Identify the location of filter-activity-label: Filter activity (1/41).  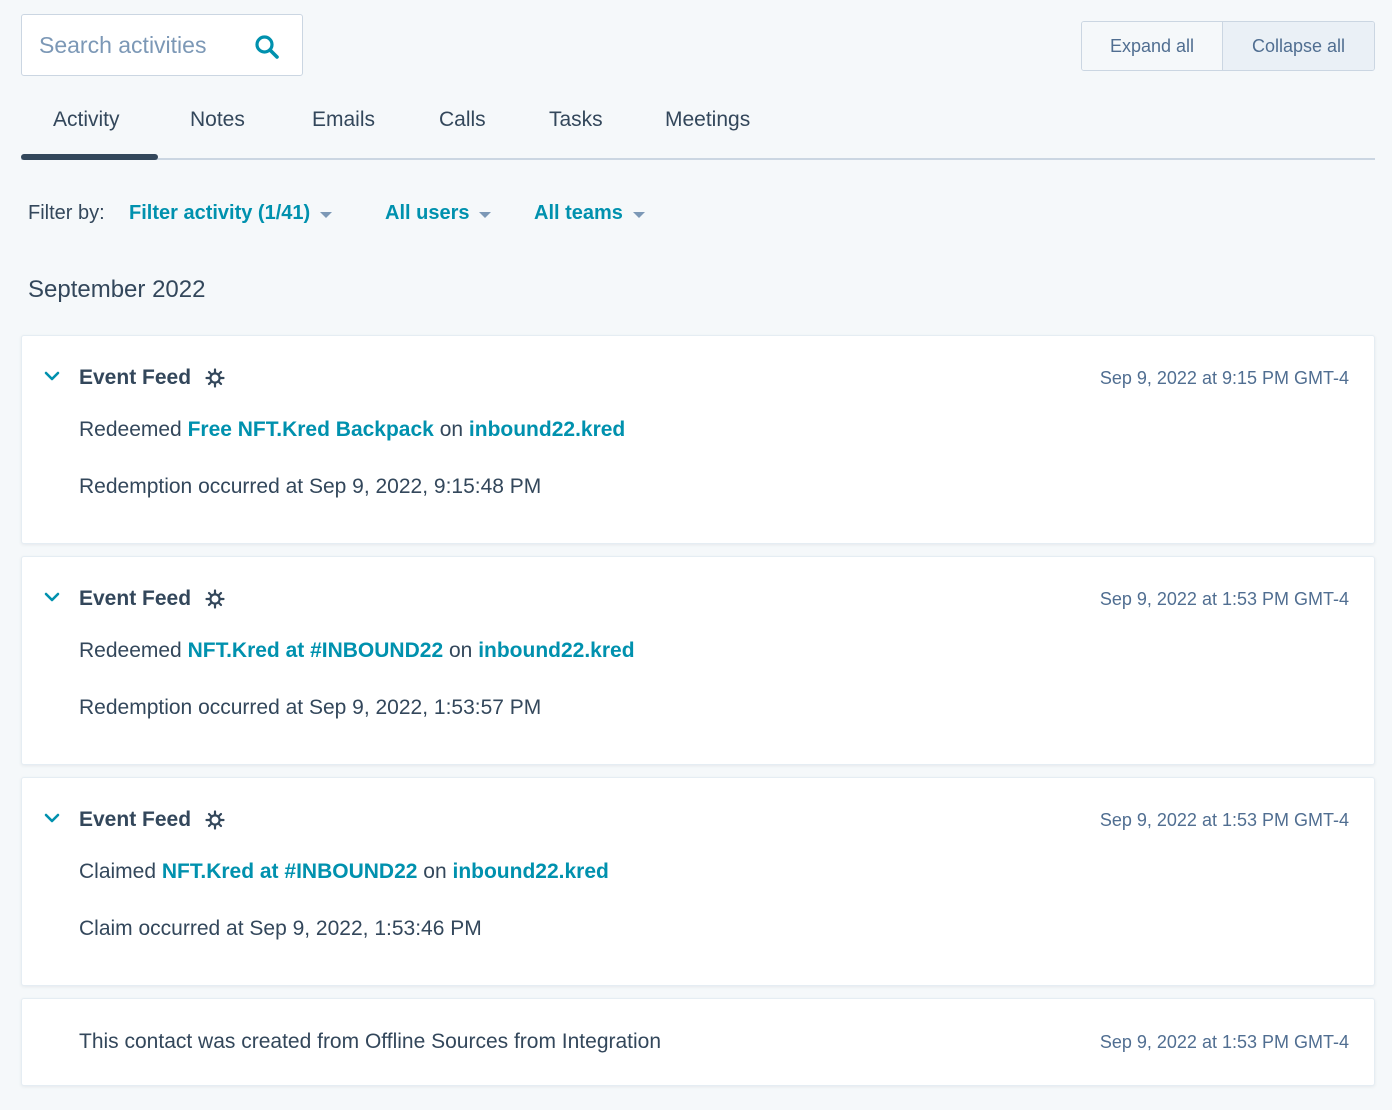
(220, 213).